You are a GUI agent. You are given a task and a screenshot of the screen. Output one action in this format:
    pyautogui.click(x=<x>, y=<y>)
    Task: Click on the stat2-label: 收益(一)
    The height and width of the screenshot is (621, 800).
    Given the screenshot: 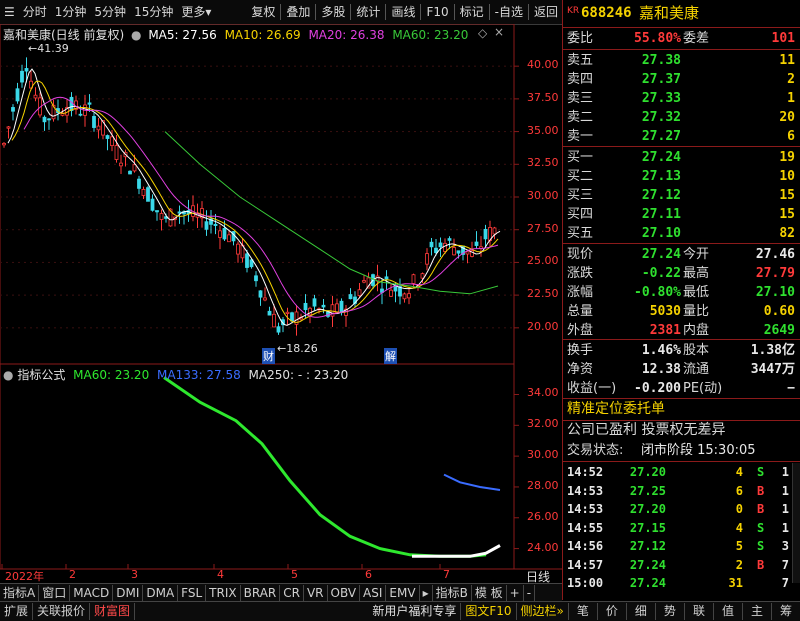 What is the action you would take?
    pyautogui.click(x=592, y=388)
    